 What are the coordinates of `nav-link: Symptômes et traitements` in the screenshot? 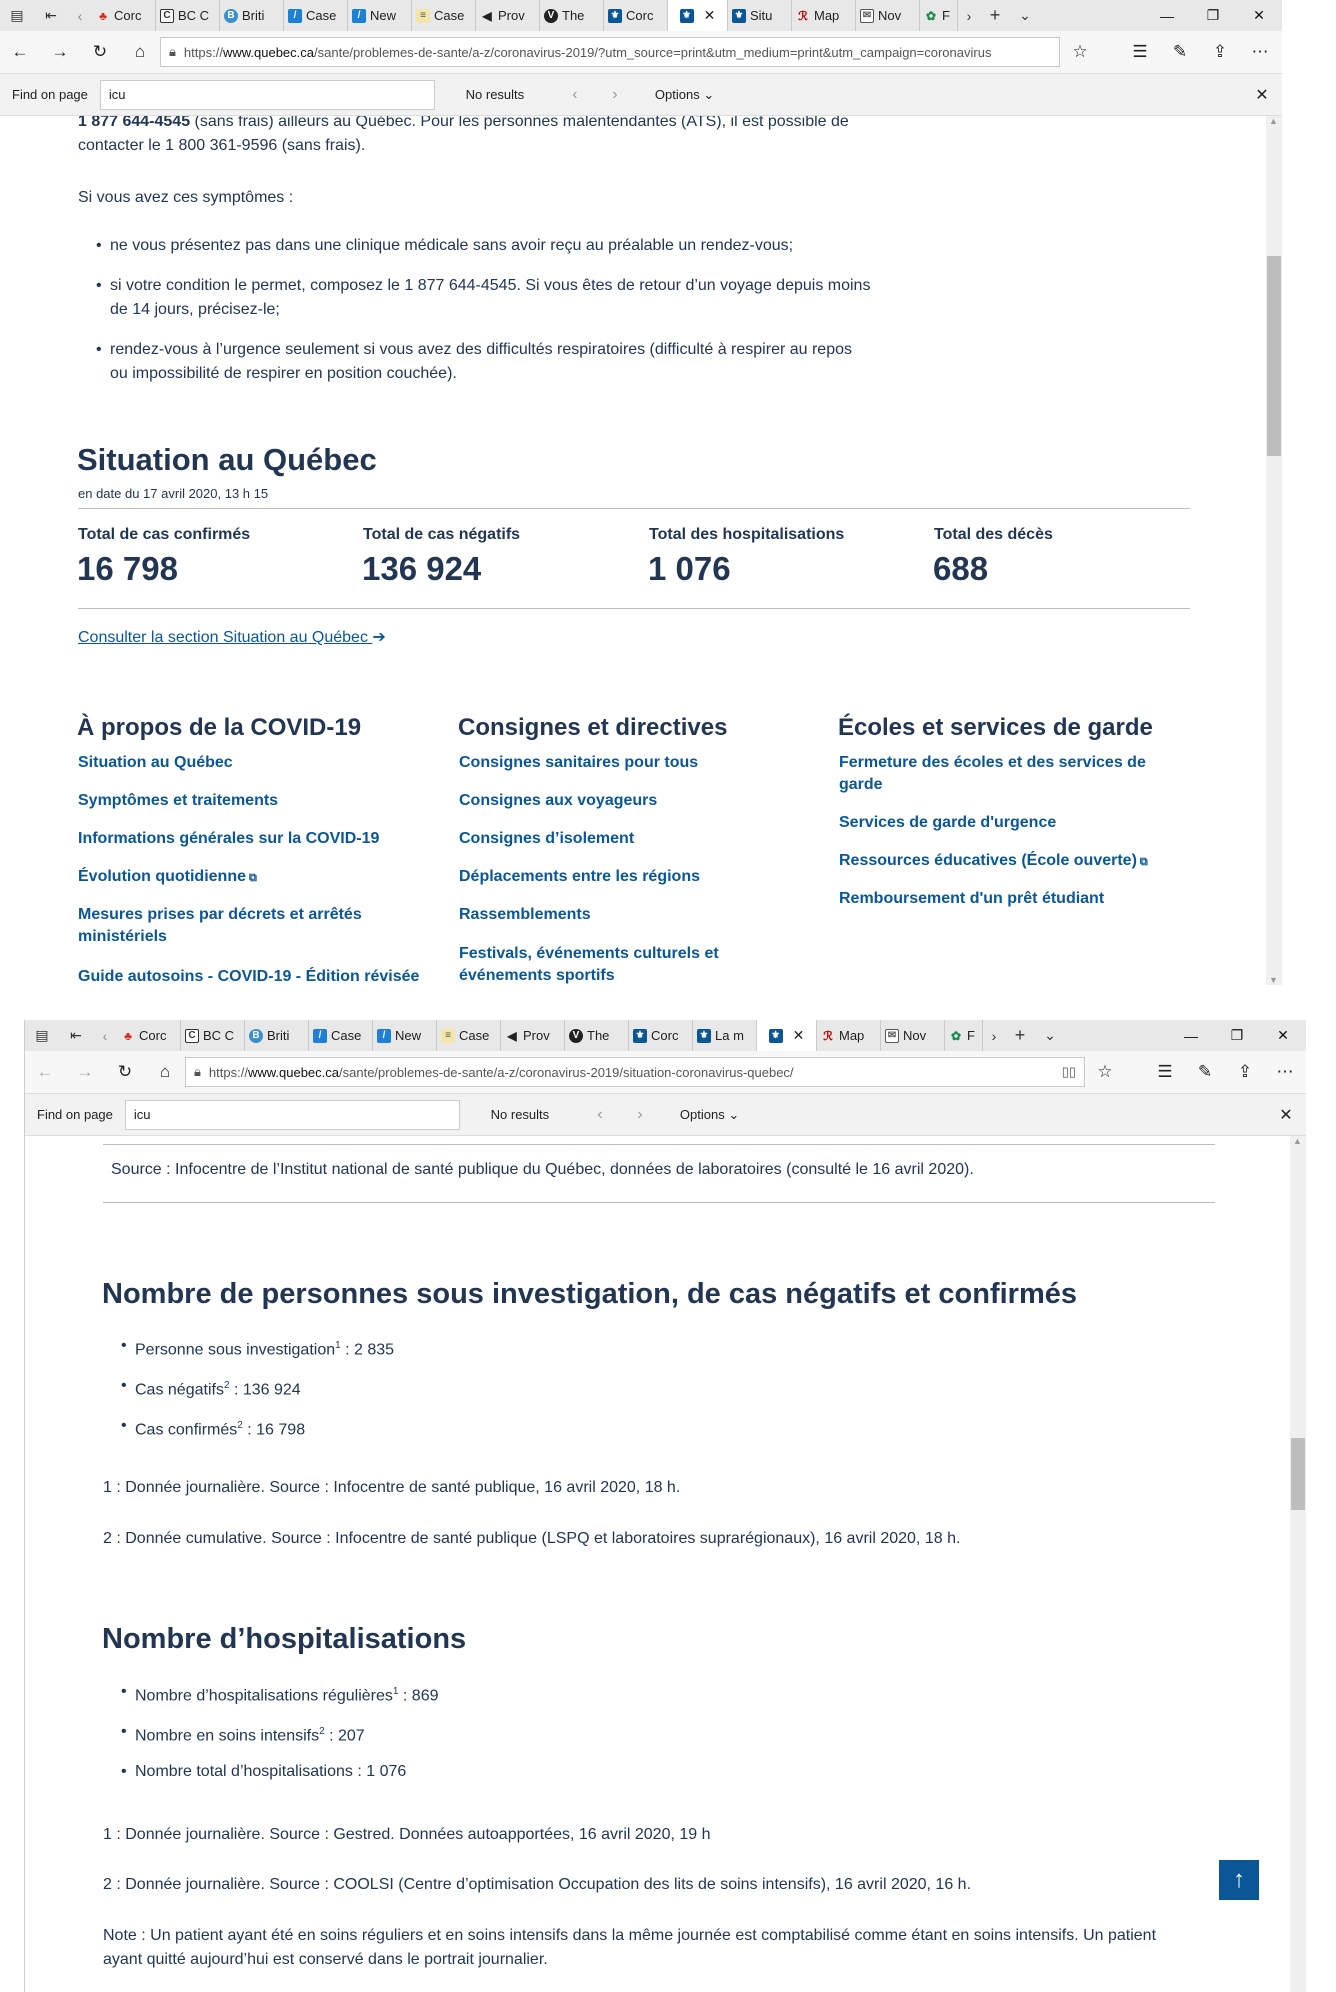 It's located at (178, 801).